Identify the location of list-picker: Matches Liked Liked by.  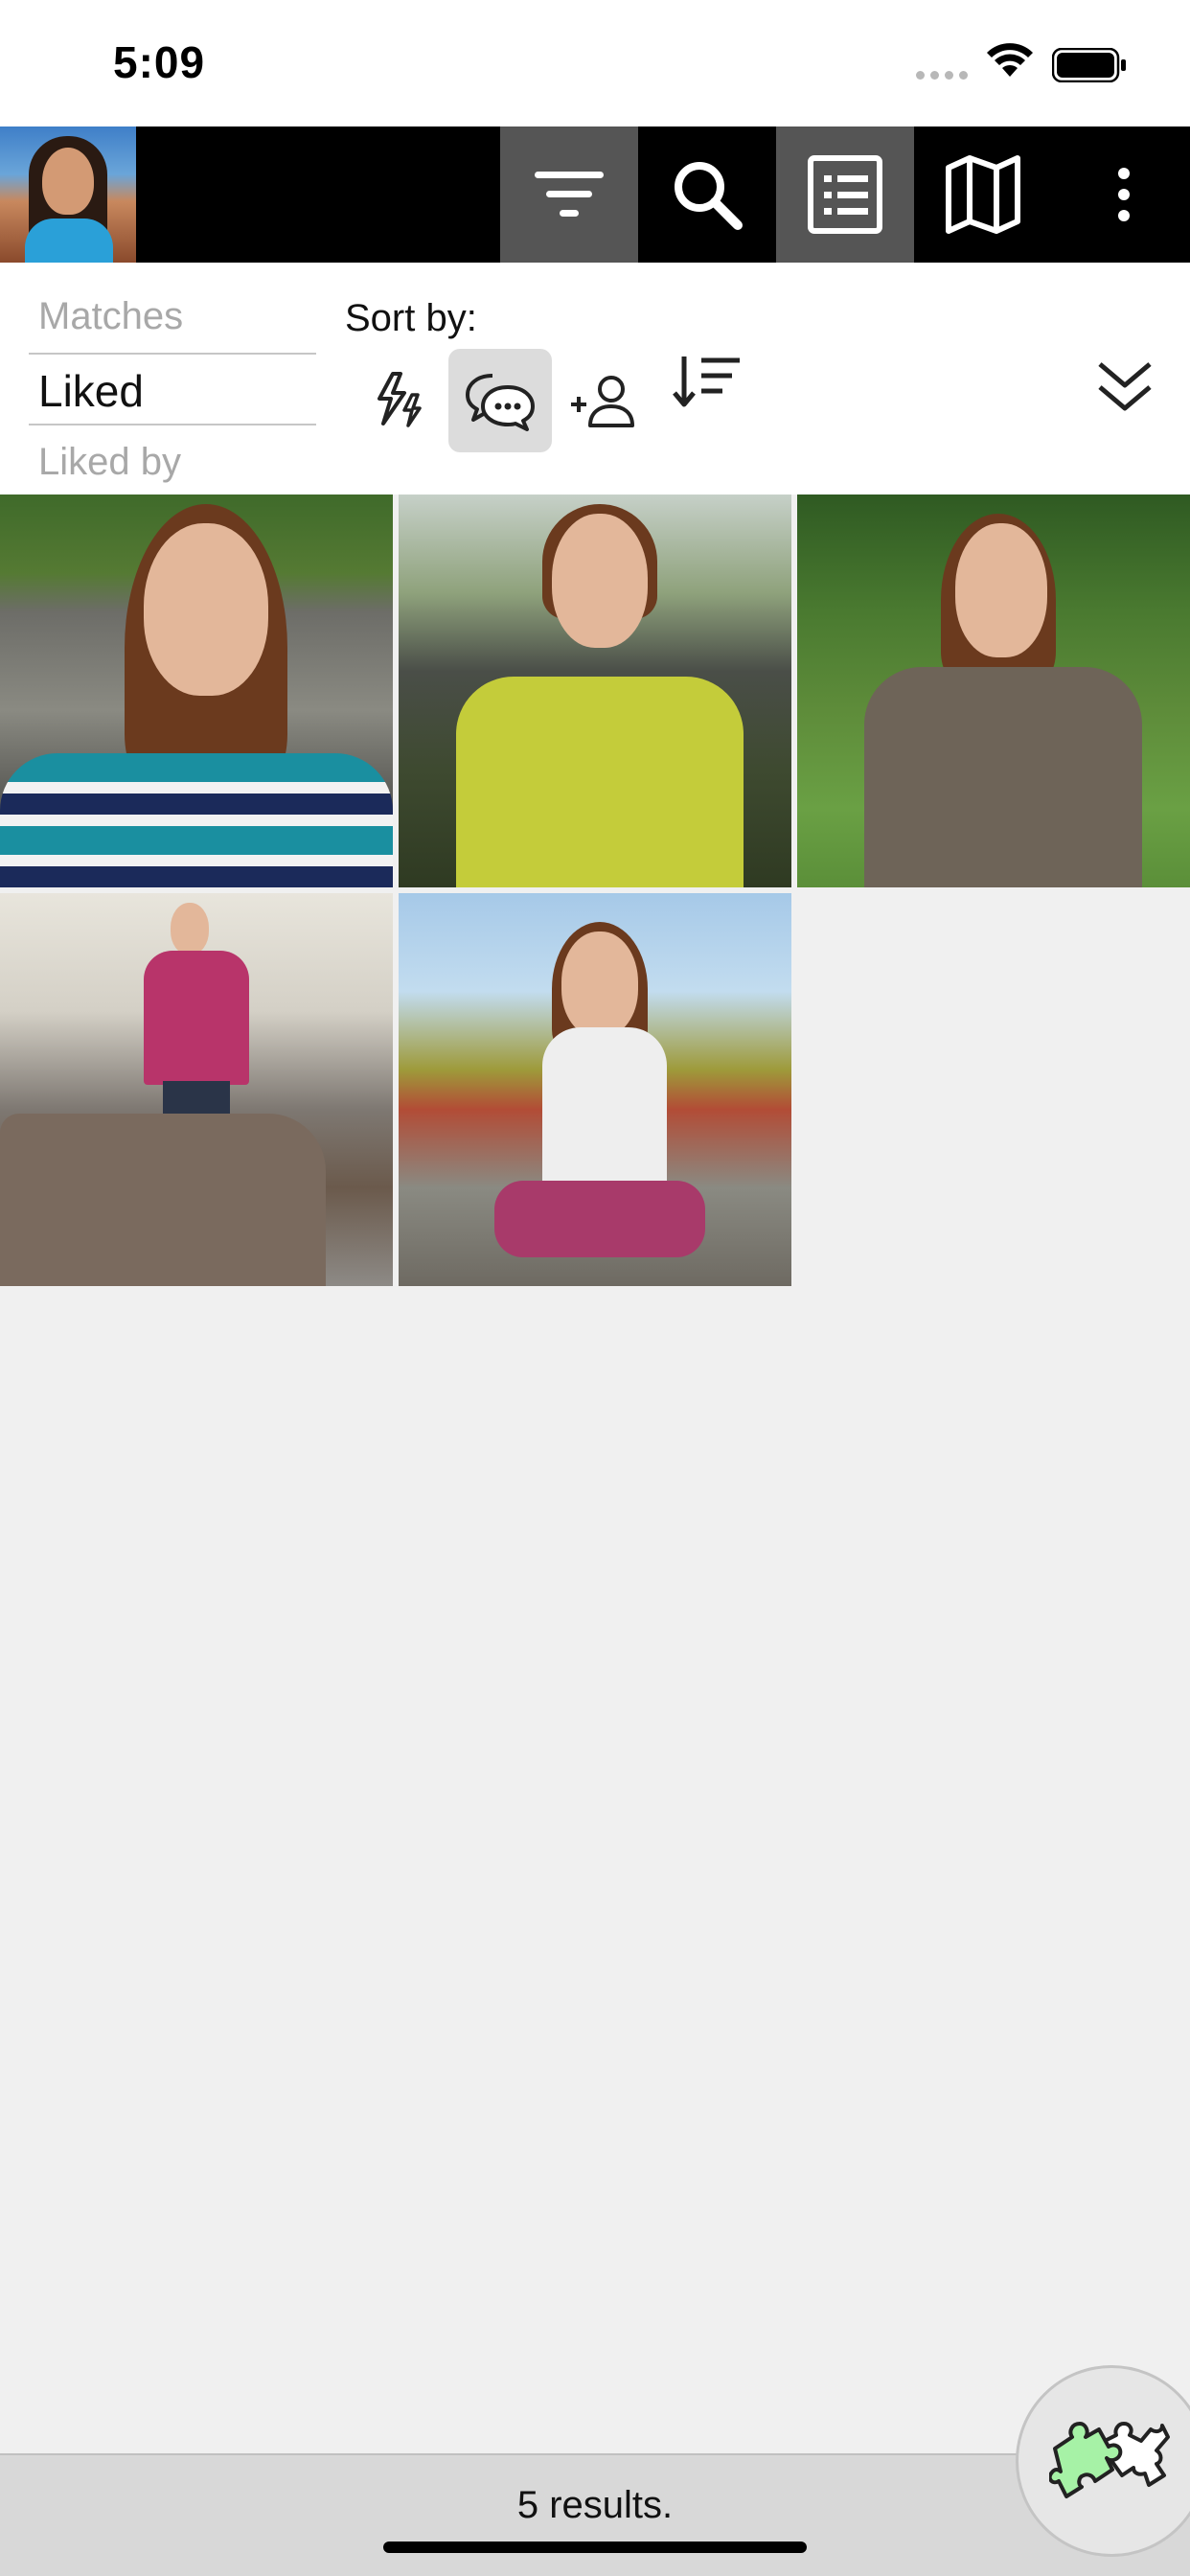
(172, 389).